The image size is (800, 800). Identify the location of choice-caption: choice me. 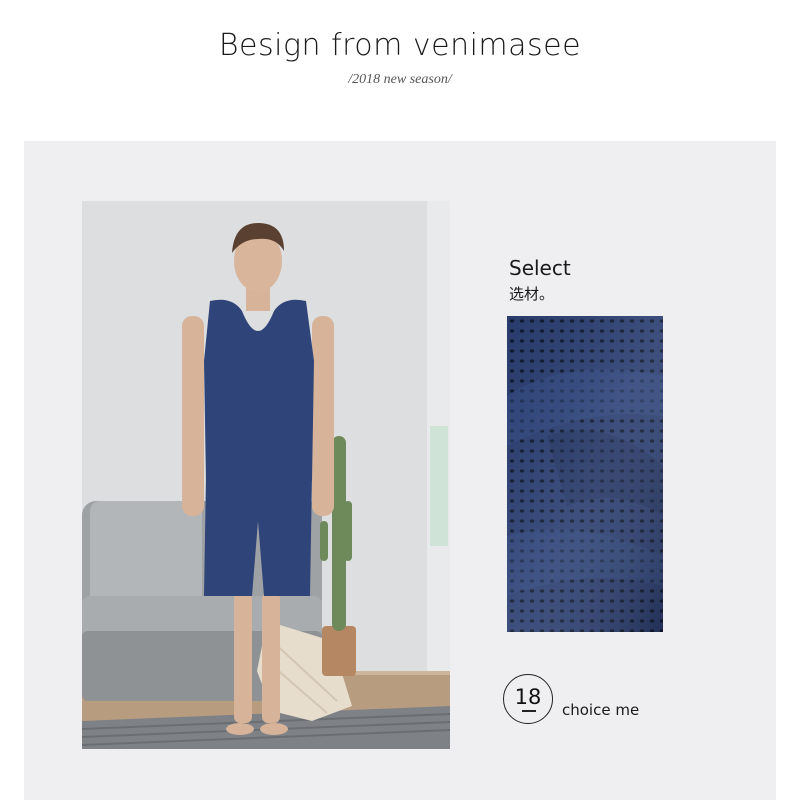
(601, 710).